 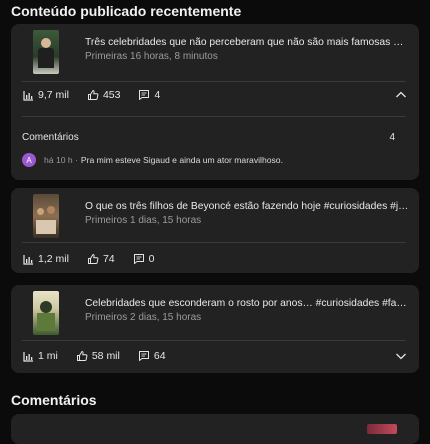 I want to click on comments-stat: 0, so click(x=144, y=259).